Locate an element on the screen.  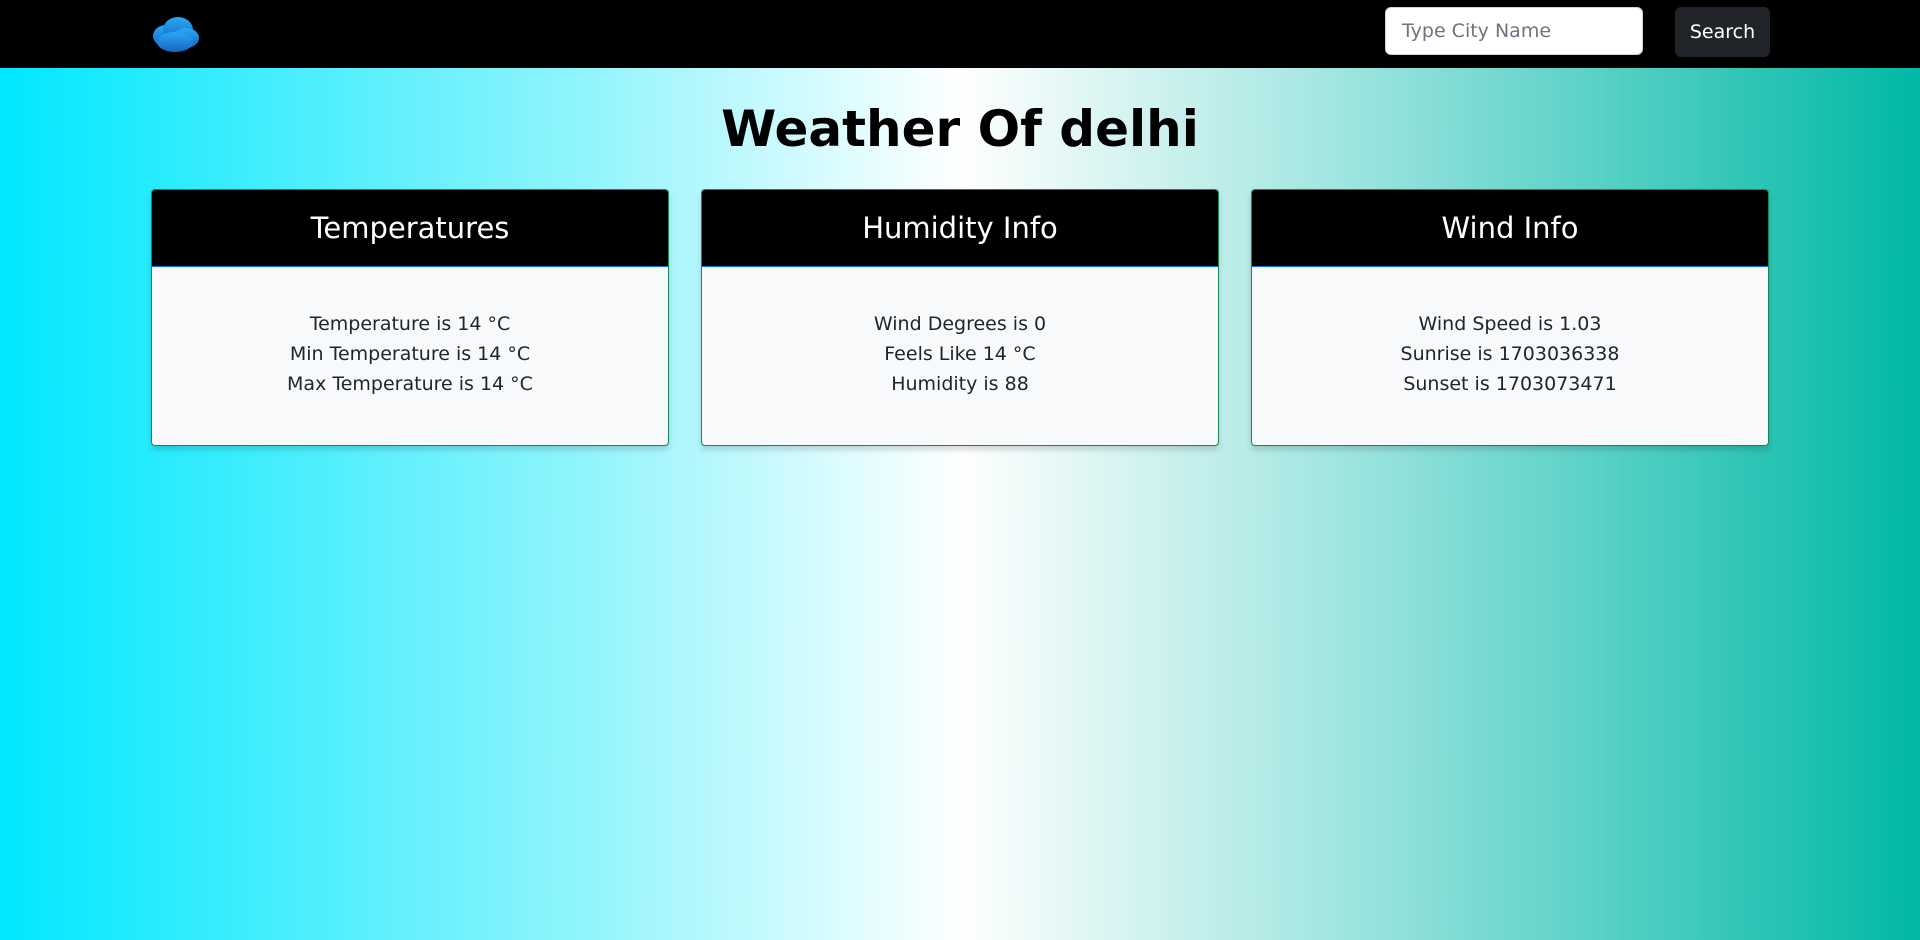
brand-logo-link is located at coordinates (175, 34).